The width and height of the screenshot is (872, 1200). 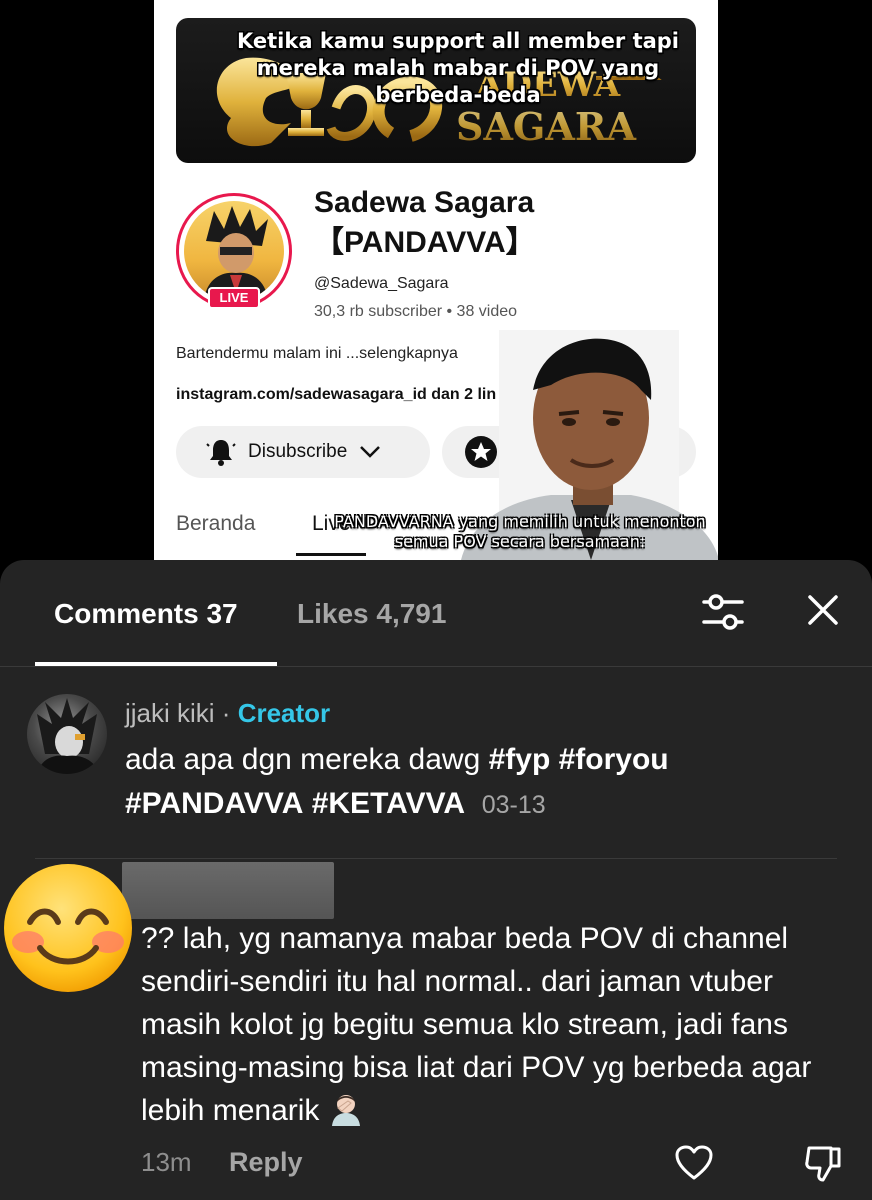 What do you see at coordinates (298, 451) in the screenshot?
I see `unsubscribe-label: Disubscribe` at bounding box center [298, 451].